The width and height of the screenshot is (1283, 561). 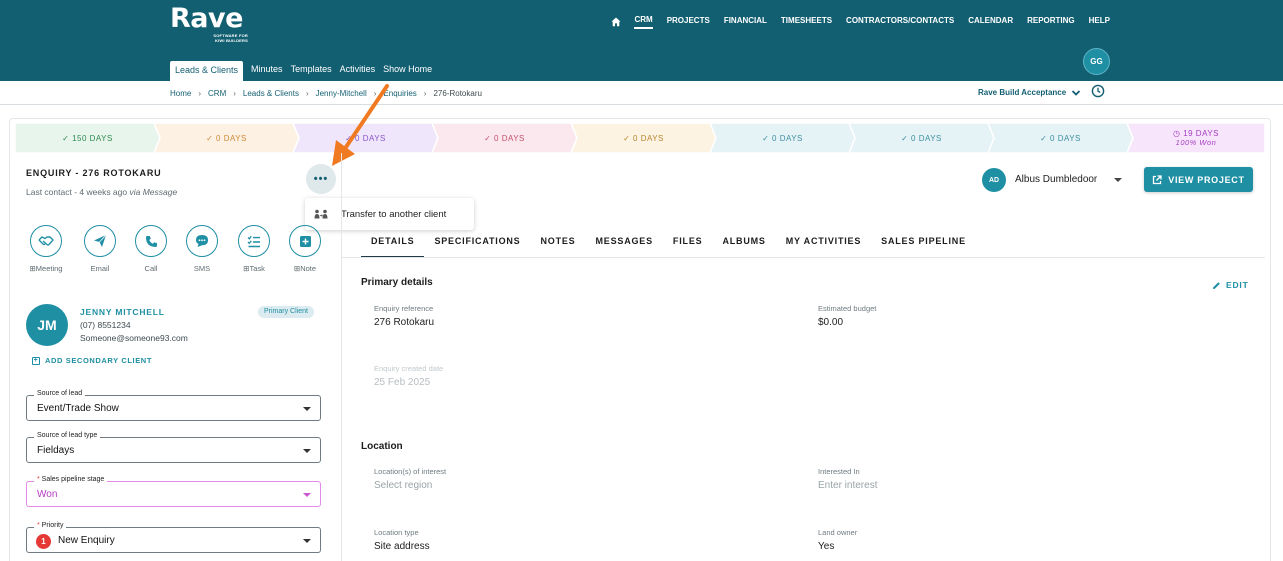 I want to click on tab-files: FILES, so click(x=688, y=243).